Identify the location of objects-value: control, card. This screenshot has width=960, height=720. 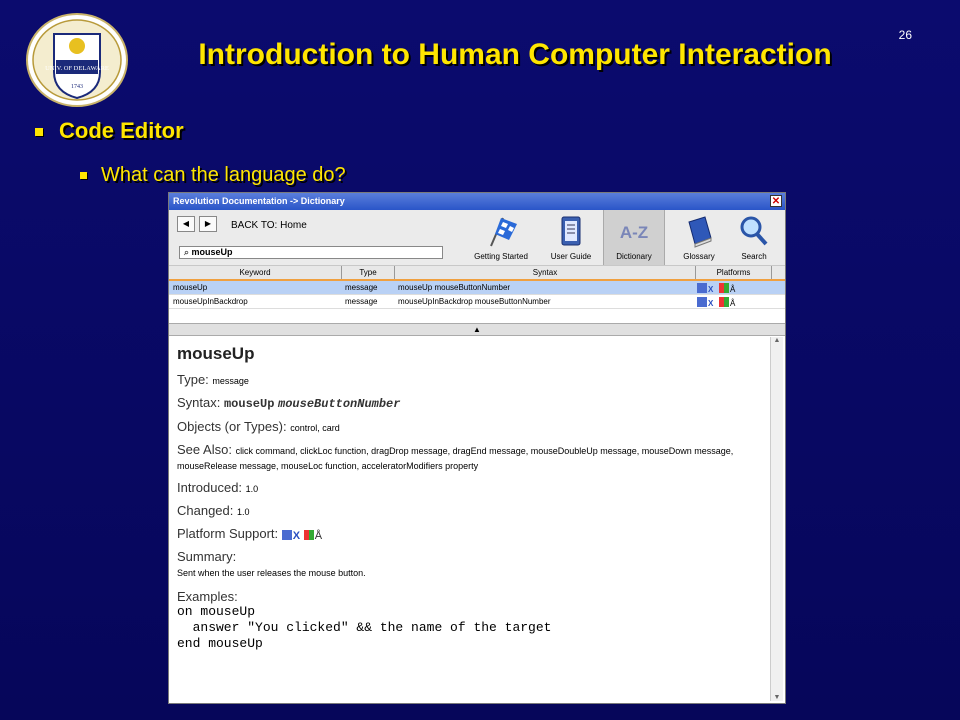
(315, 428).